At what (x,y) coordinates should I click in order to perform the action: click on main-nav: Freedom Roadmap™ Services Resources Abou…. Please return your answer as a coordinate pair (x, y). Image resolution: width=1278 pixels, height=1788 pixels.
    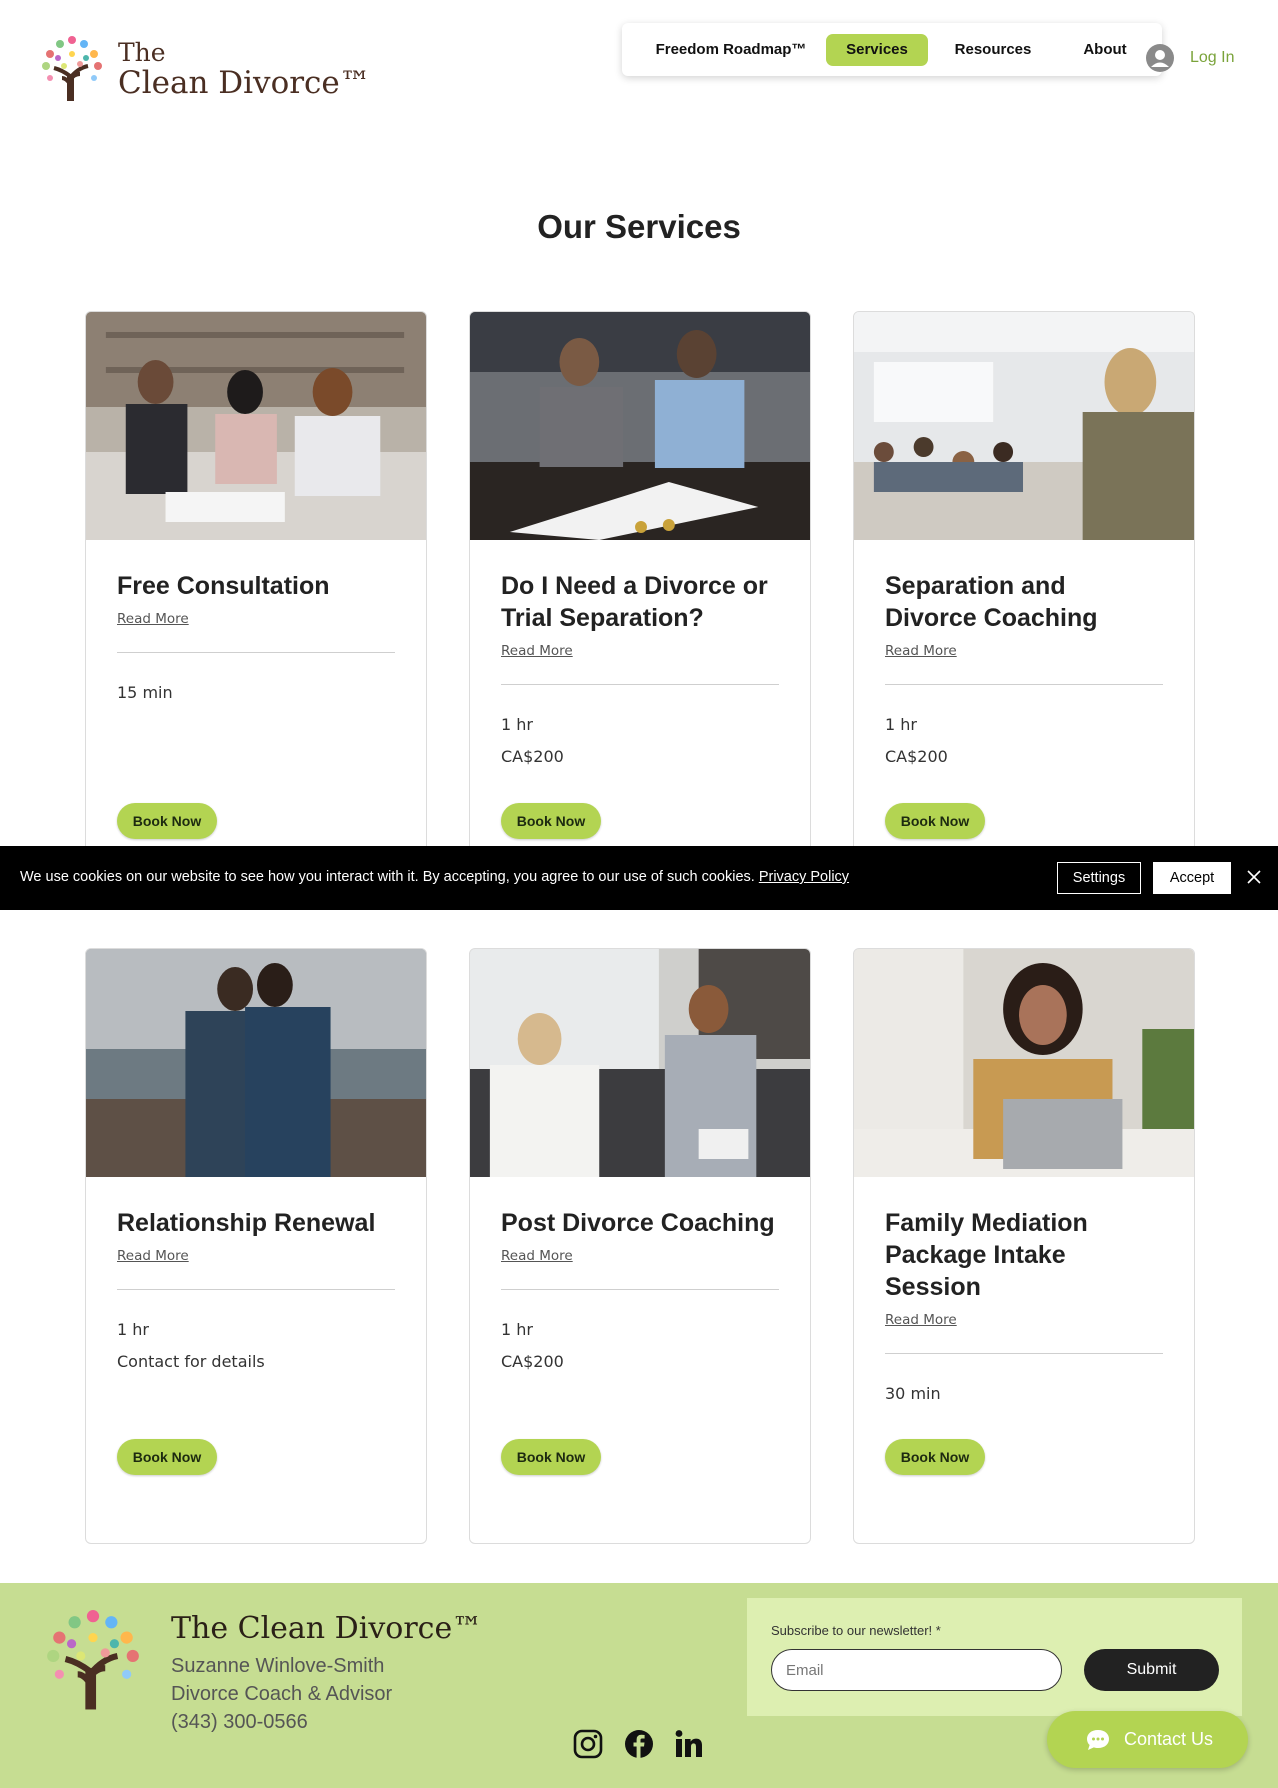
    Looking at the image, I should click on (892, 49).